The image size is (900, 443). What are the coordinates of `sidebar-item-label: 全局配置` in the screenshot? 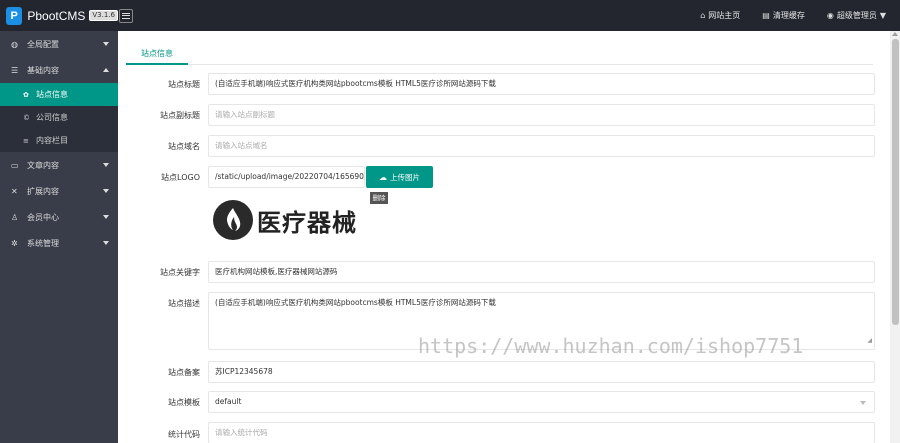 It's located at (43, 44).